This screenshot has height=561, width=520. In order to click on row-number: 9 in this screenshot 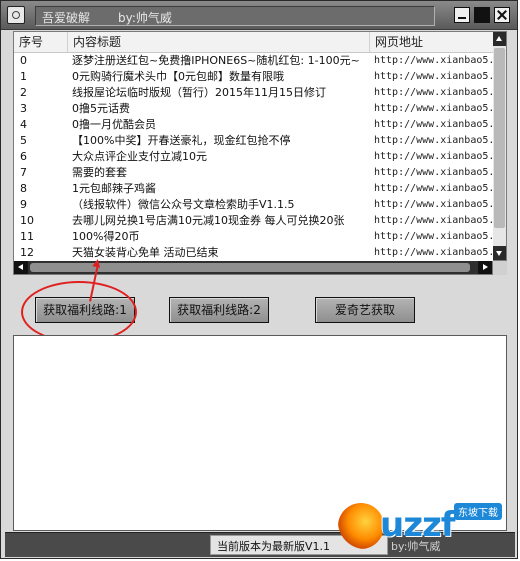, I will do `click(23, 204)`.